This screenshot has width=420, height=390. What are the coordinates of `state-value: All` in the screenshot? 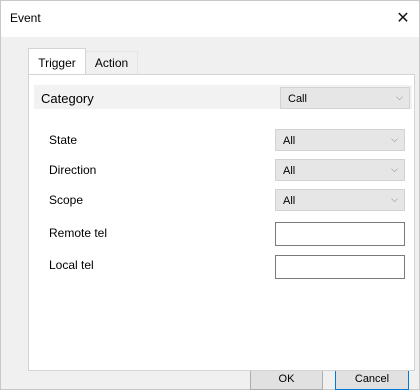 It's located at (289, 141).